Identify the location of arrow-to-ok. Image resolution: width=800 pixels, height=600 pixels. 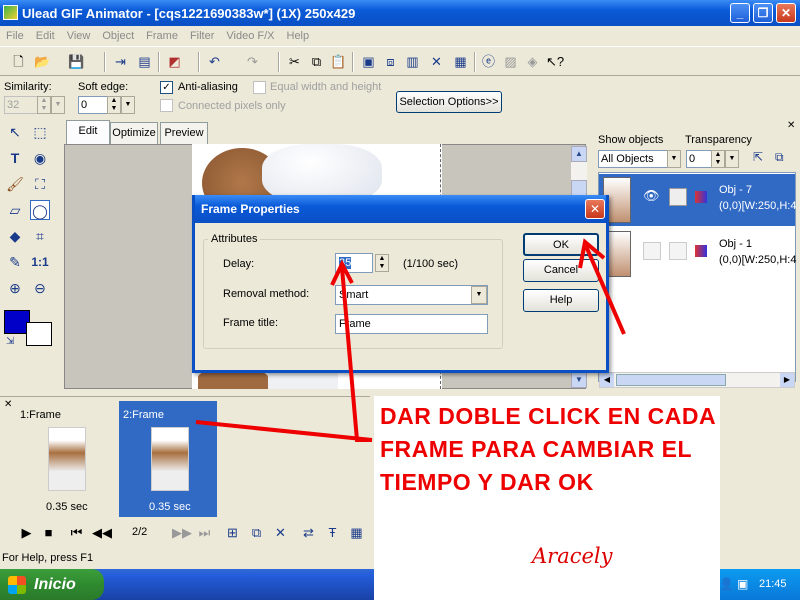
(605, 290).